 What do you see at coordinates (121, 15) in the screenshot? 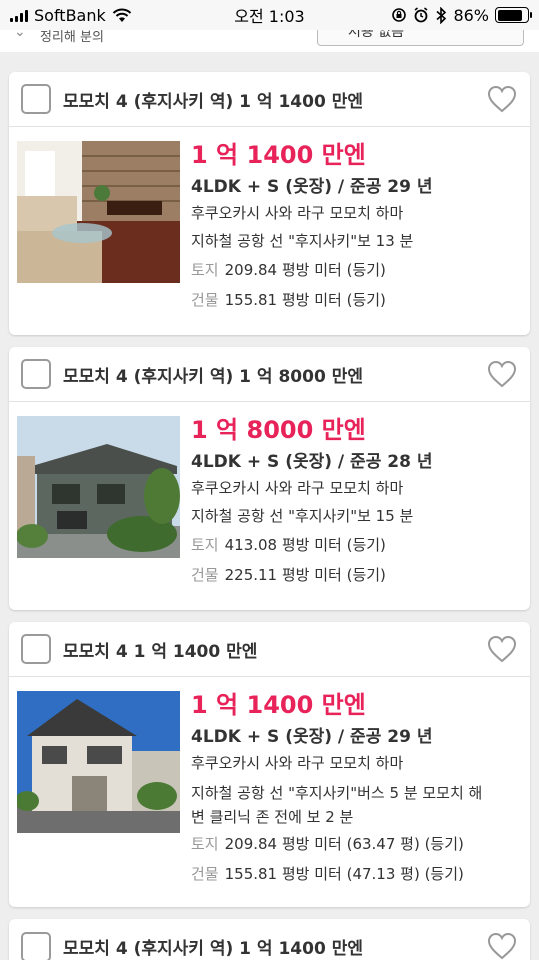
I see `wifi-icon` at bounding box center [121, 15].